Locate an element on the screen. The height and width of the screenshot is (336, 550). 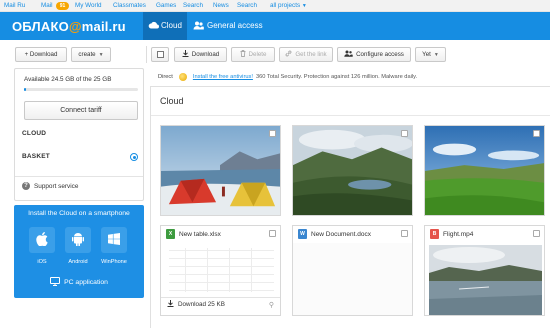
basket-indicator-icon is located at coordinates (134, 157).